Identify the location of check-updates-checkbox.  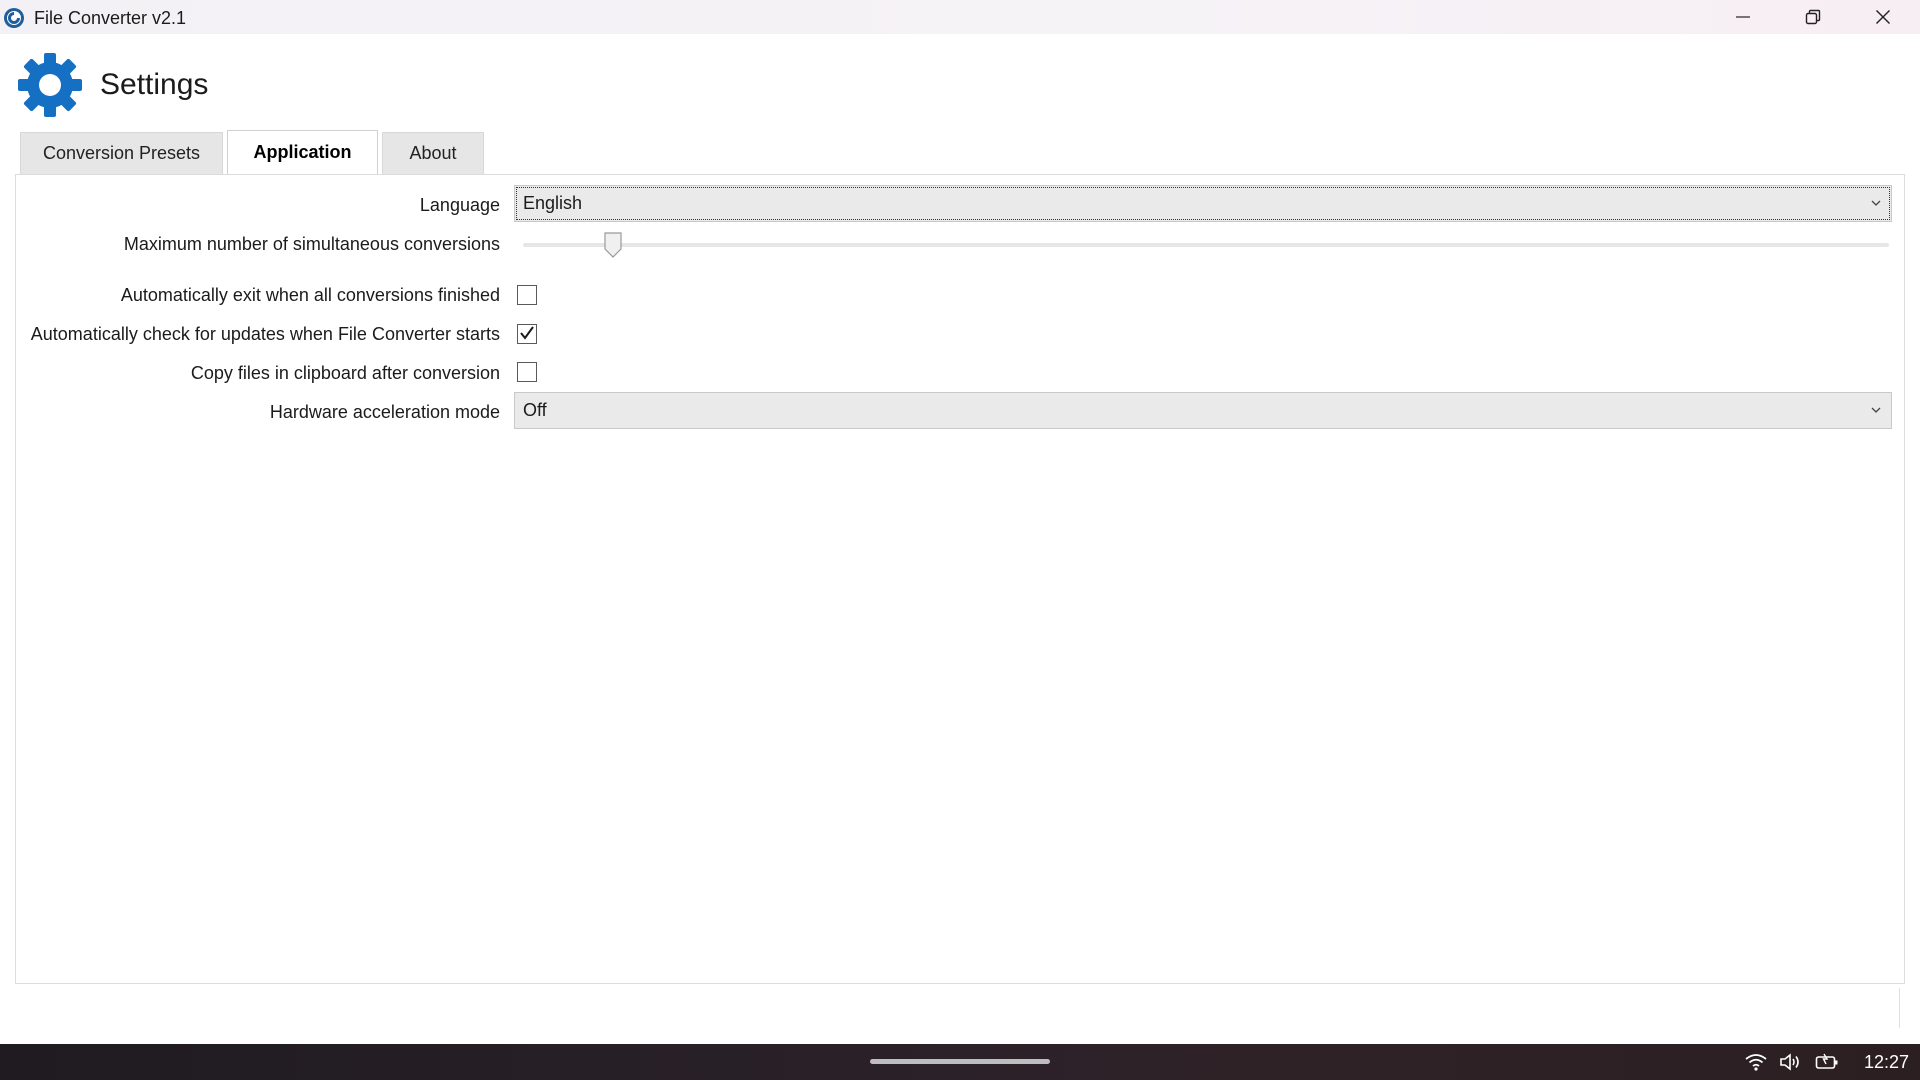
(527, 334).